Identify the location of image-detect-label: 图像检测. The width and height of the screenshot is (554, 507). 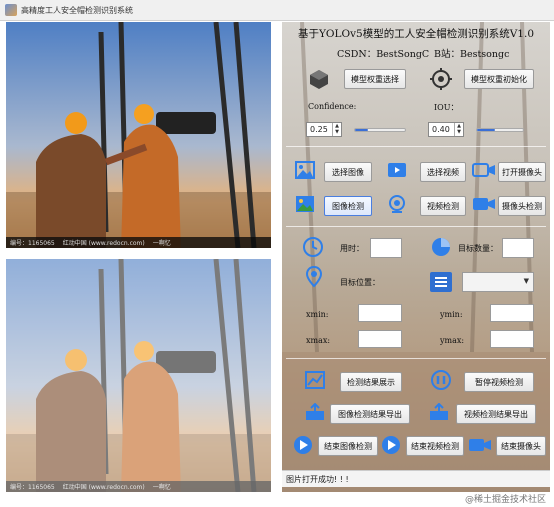
(348, 206).